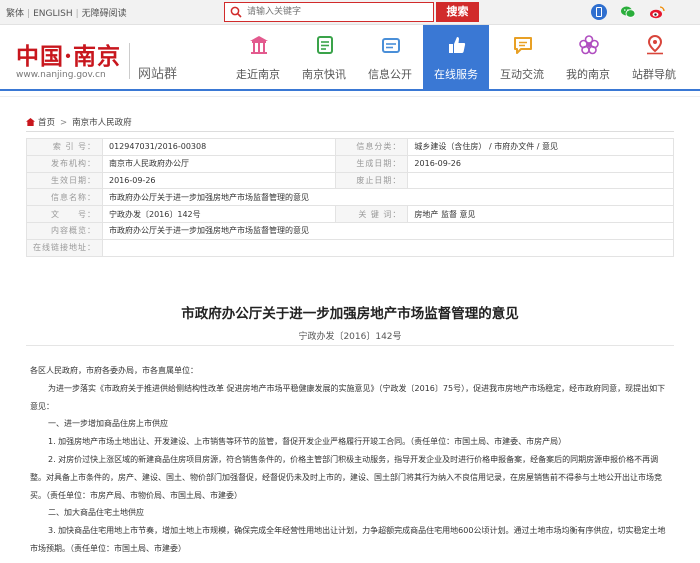 The width and height of the screenshot is (700, 563). I want to click on top-links: 繁体 | ENGLISH | 无障碍阅读, so click(66, 12).